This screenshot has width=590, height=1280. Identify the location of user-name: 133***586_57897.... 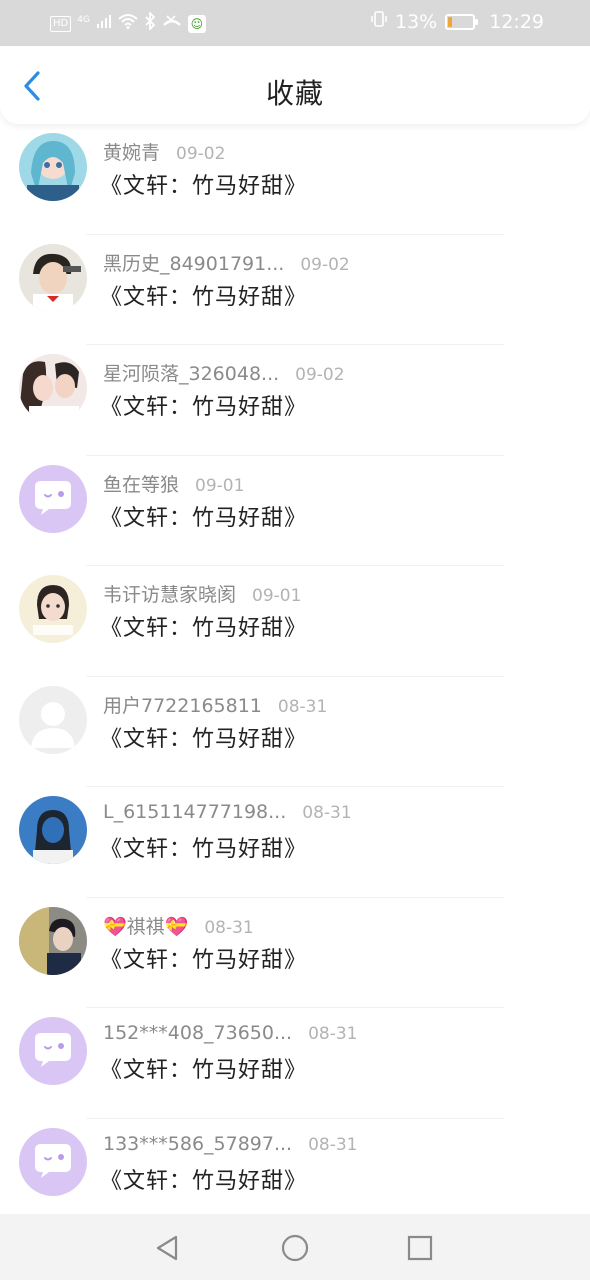
(197, 1144).